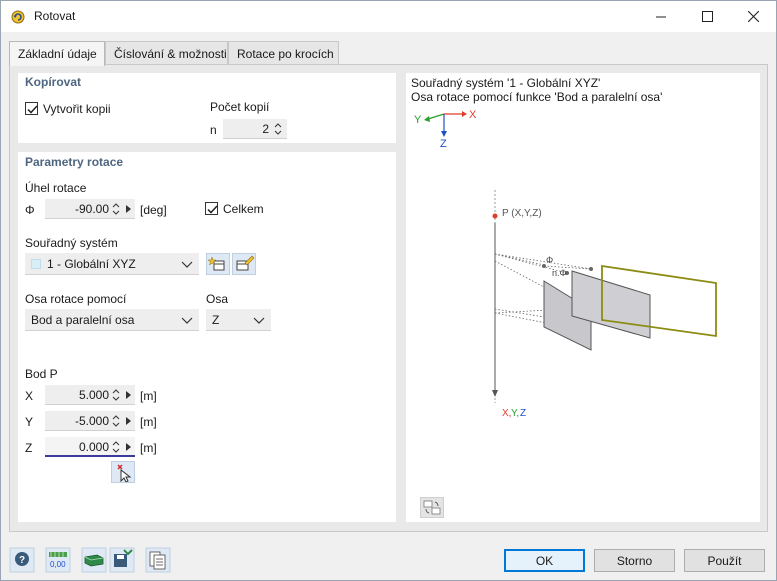 The width and height of the screenshot is (777, 581). Describe the element at coordinates (41, 374) in the screenshot. I see `point-p-label: Bod P` at that location.